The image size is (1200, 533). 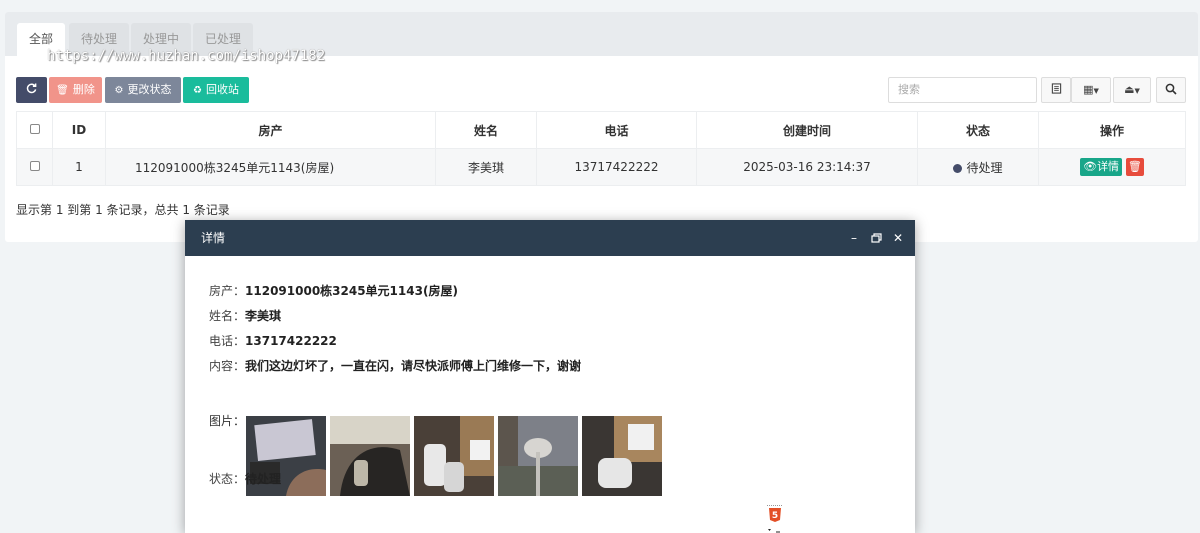 I want to click on close-icon: ✕, so click(x=898, y=238).